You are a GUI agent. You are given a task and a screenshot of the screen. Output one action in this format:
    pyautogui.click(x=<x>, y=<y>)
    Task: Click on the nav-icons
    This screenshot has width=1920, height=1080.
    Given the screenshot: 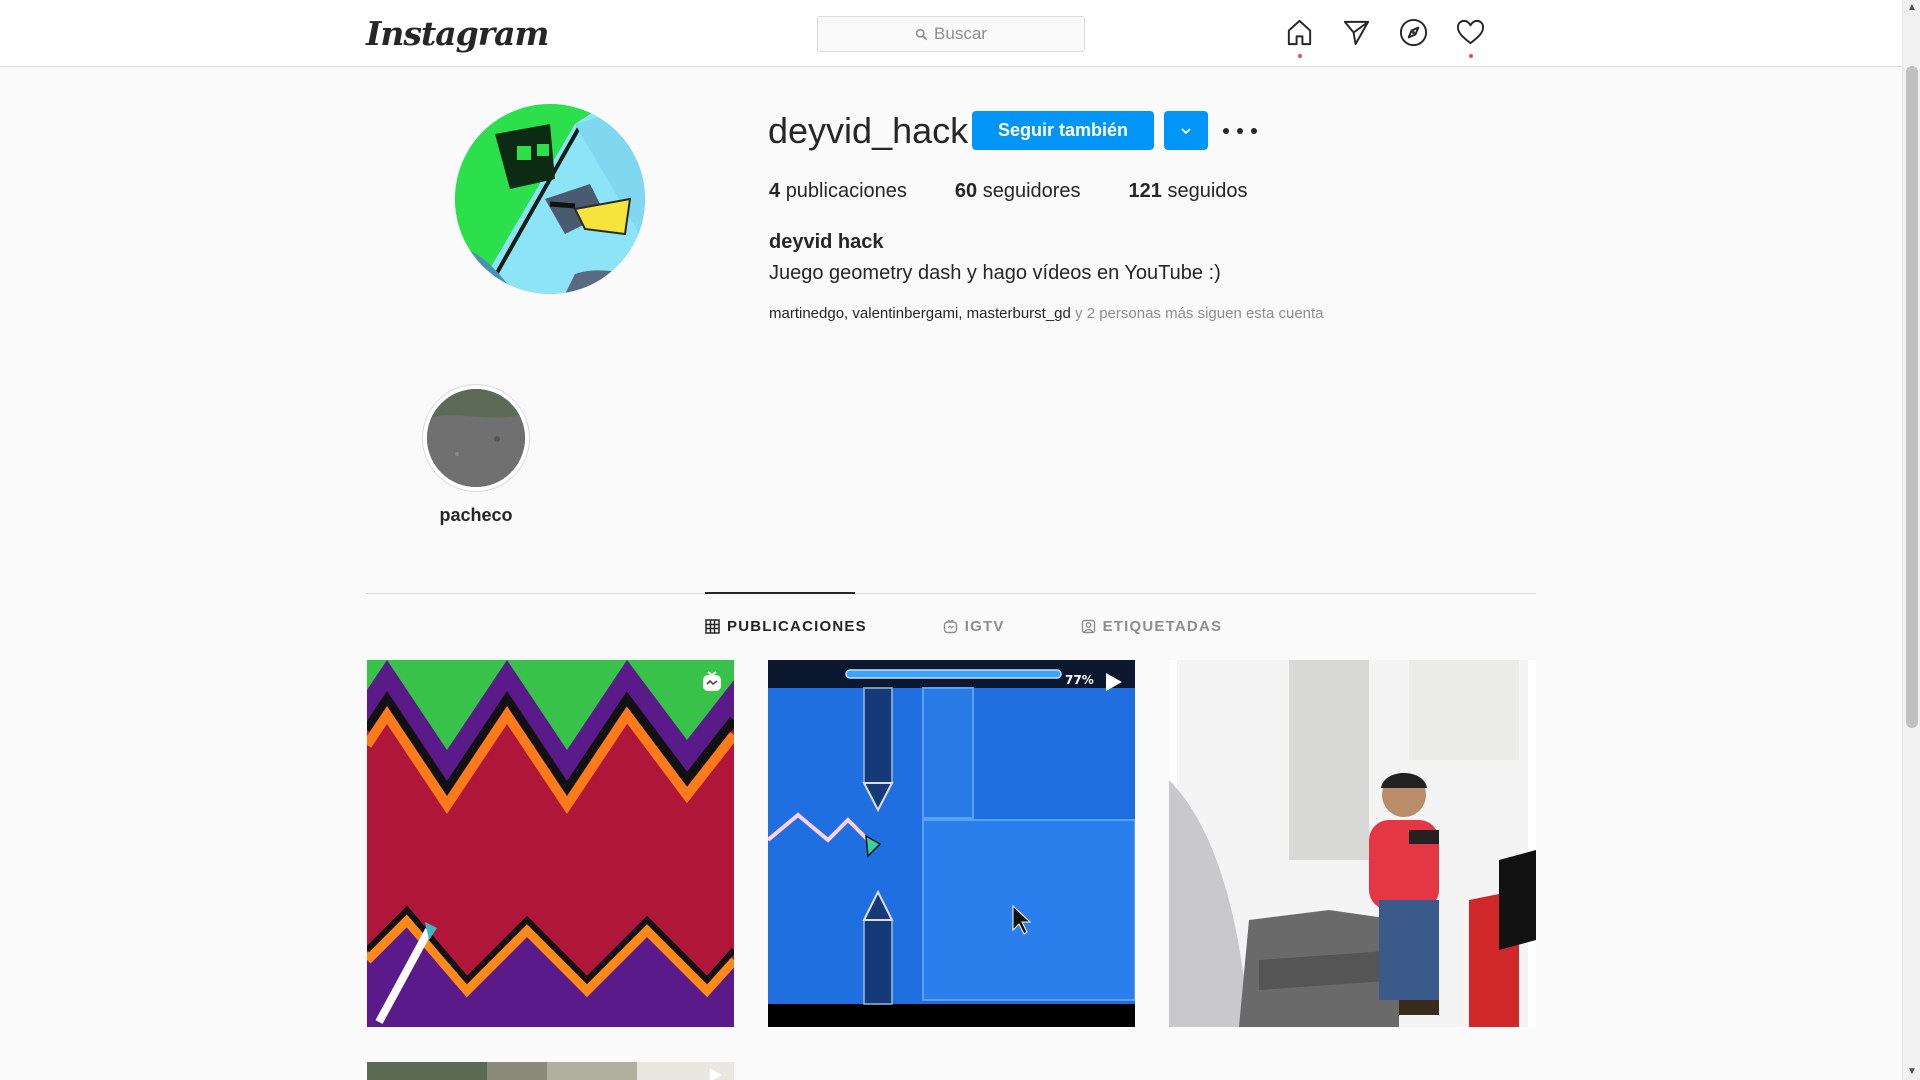 What is the action you would take?
    pyautogui.click(x=1385, y=37)
    